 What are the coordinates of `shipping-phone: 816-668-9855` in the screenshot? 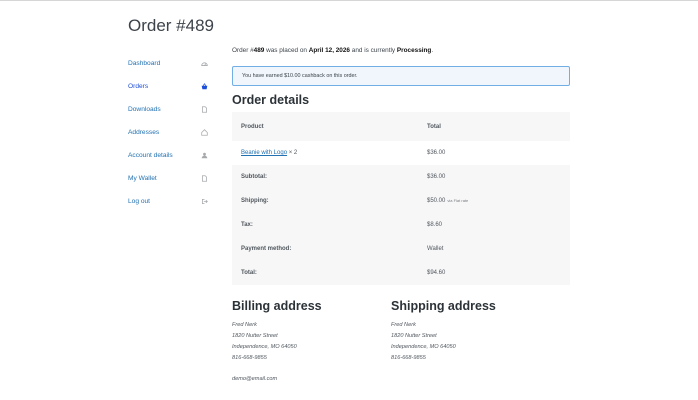 It's located at (408, 358).